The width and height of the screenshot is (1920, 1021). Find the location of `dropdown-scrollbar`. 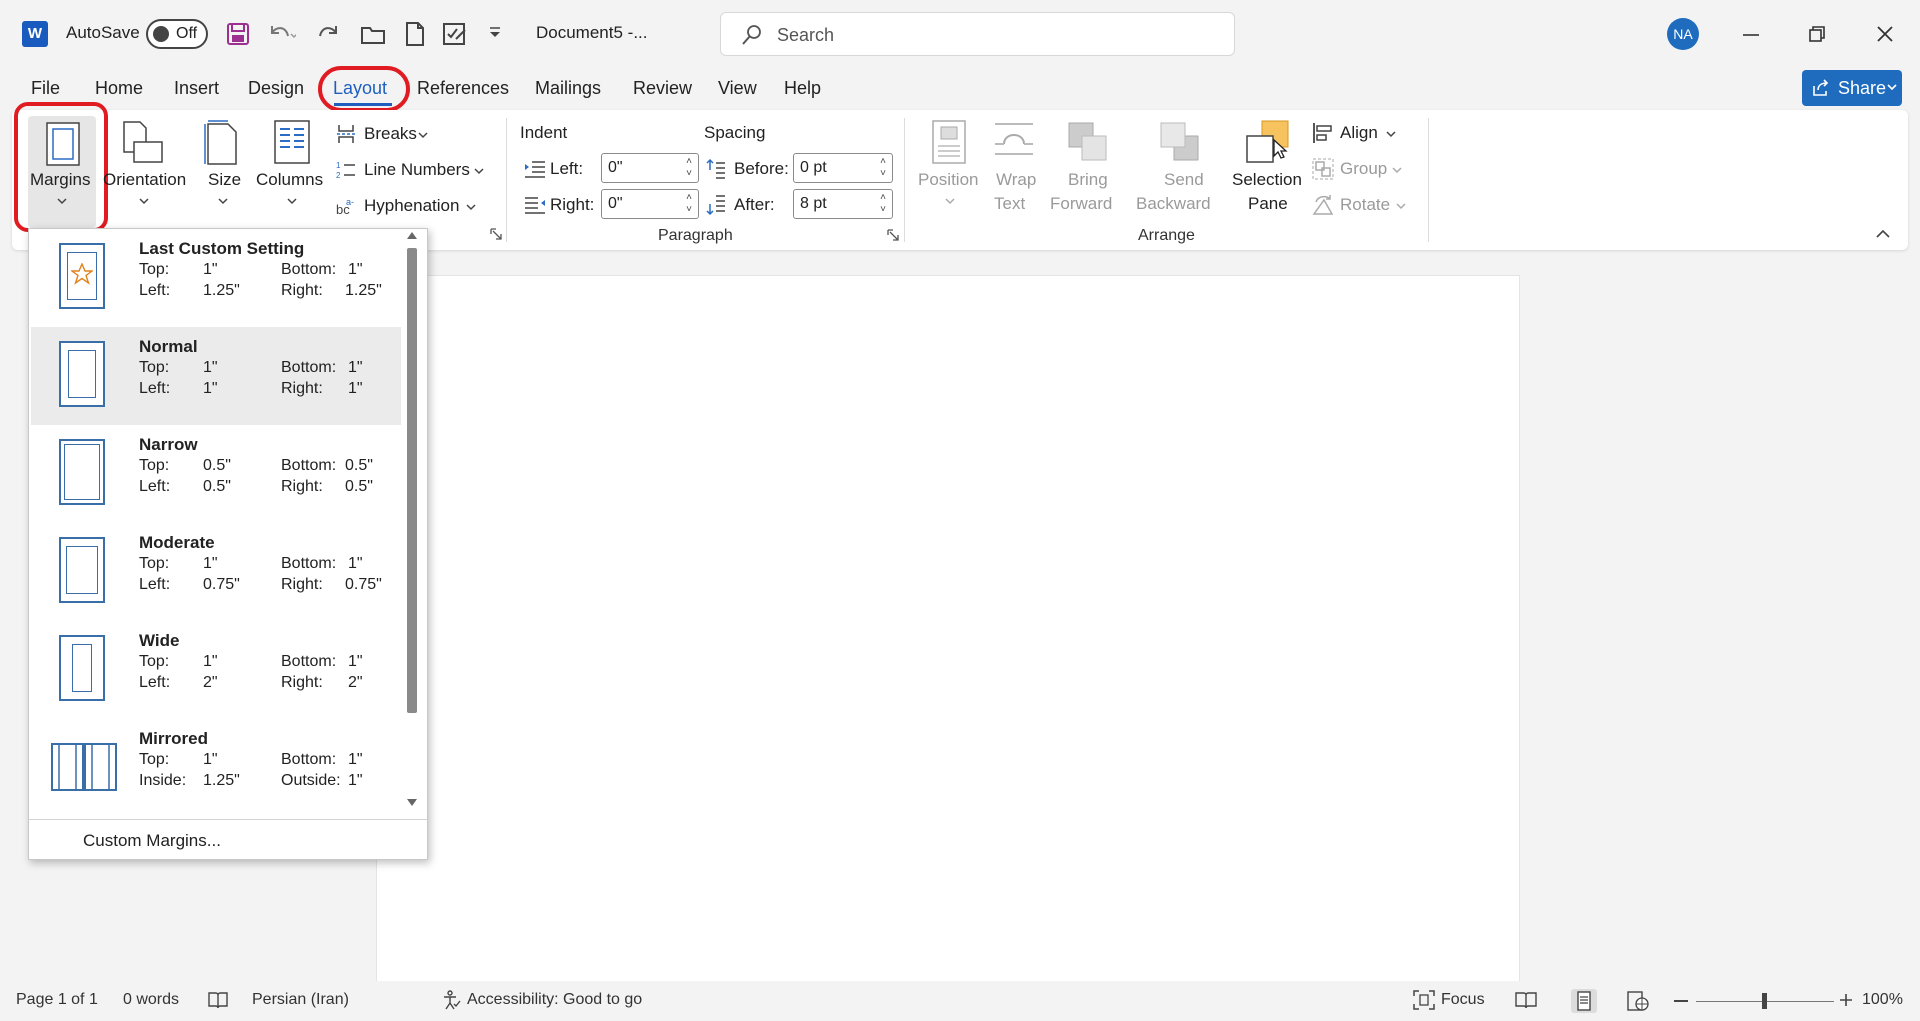

dropdown-scrollbar is located at coordinates (411, 520).